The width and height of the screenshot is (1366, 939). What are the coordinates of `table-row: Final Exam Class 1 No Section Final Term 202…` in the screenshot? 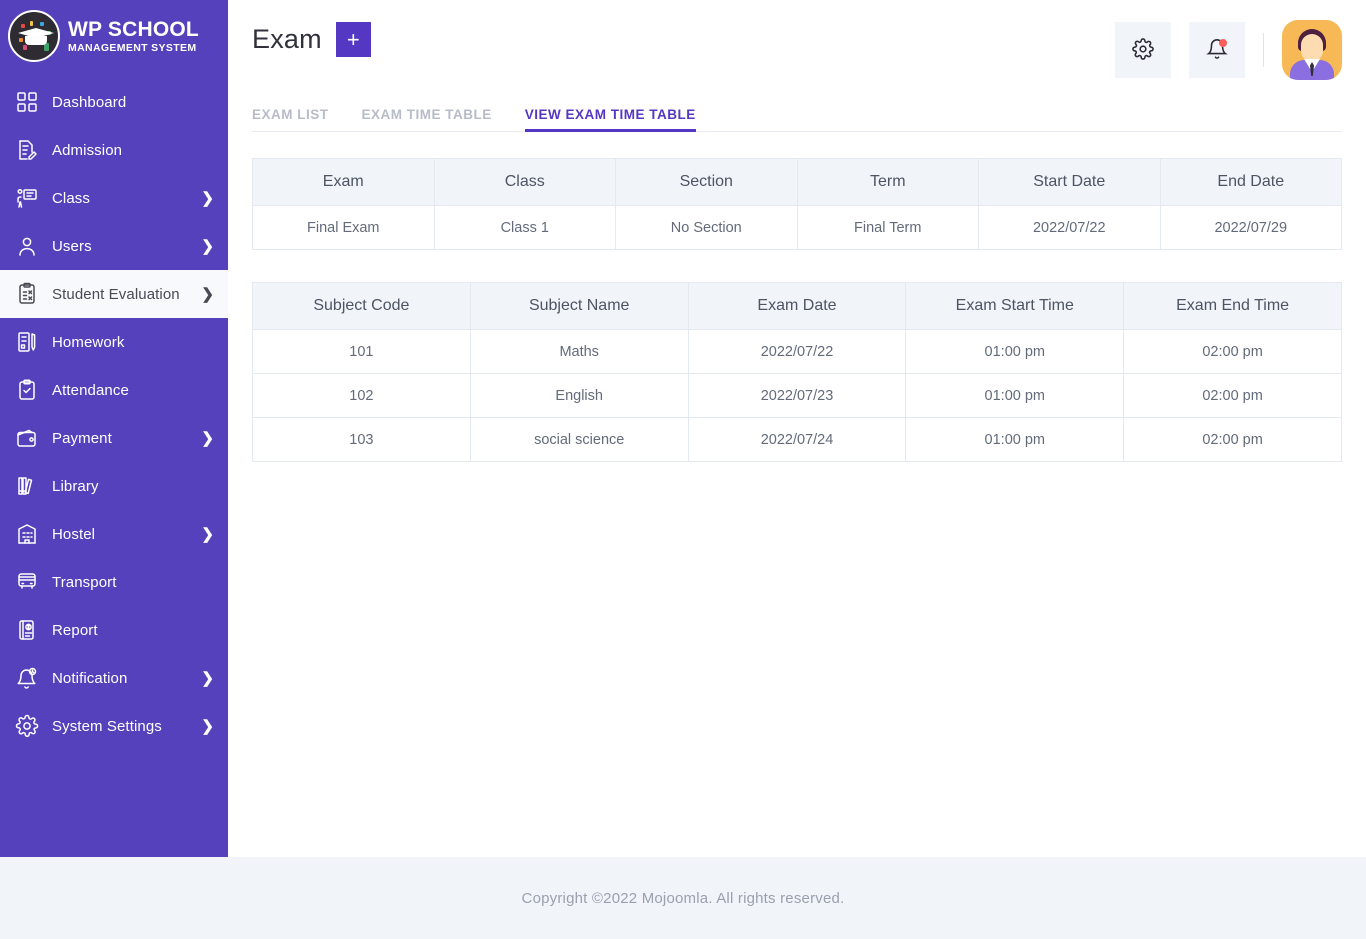 It's located at (797, 227).